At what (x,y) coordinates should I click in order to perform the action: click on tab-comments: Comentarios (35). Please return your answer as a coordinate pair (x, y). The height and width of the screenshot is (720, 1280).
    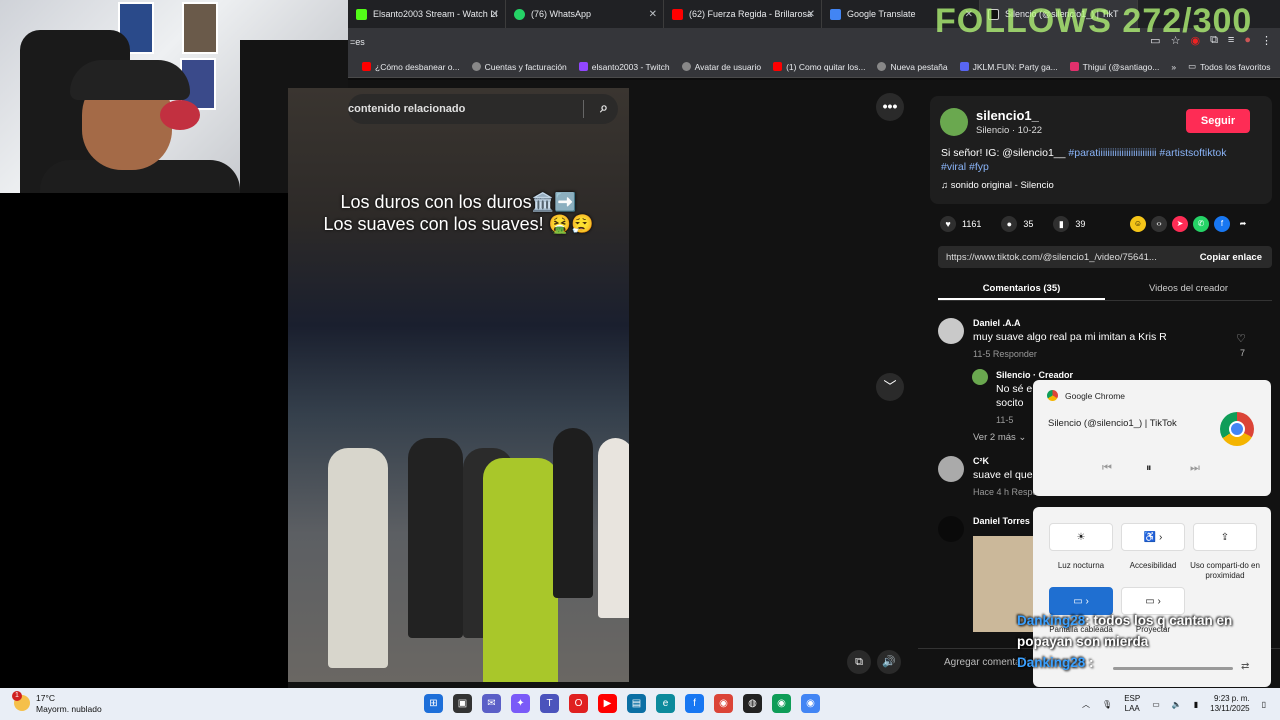
    Looking at the image, I should click on (1021, 289).